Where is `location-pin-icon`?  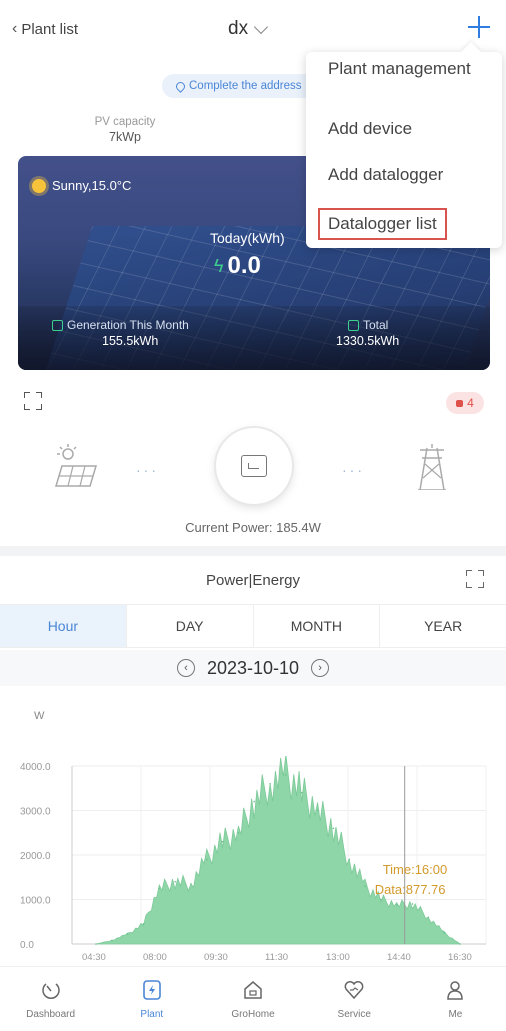
location-pin-icon is located at coordinates (180, 86).